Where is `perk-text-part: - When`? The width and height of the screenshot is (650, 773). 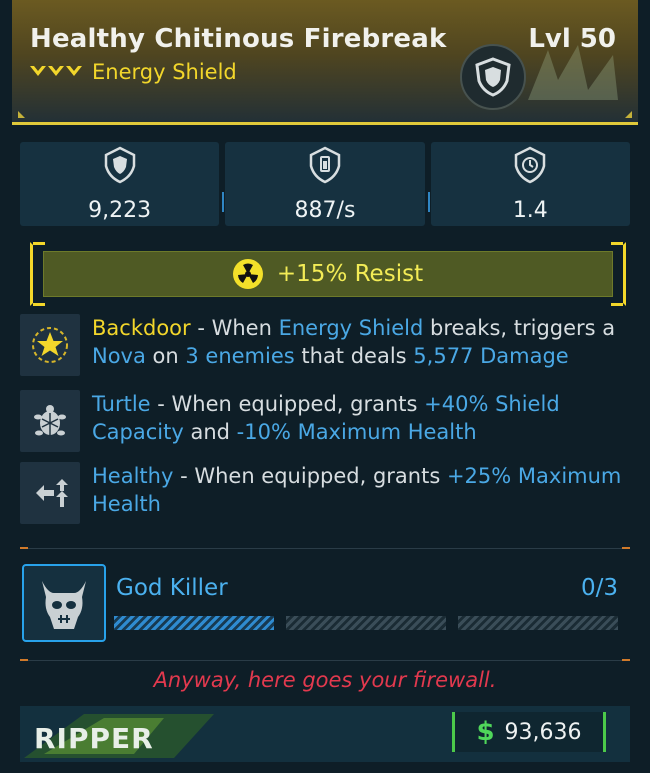 perk-text-part: - When is located at coordinates (234, 328).